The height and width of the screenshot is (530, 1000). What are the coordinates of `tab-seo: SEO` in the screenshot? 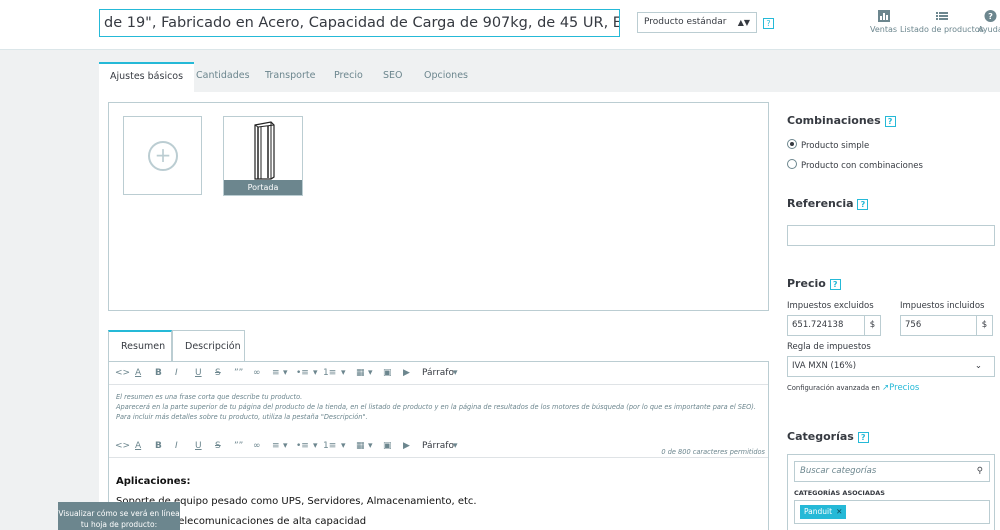 It's located at (393, 77).